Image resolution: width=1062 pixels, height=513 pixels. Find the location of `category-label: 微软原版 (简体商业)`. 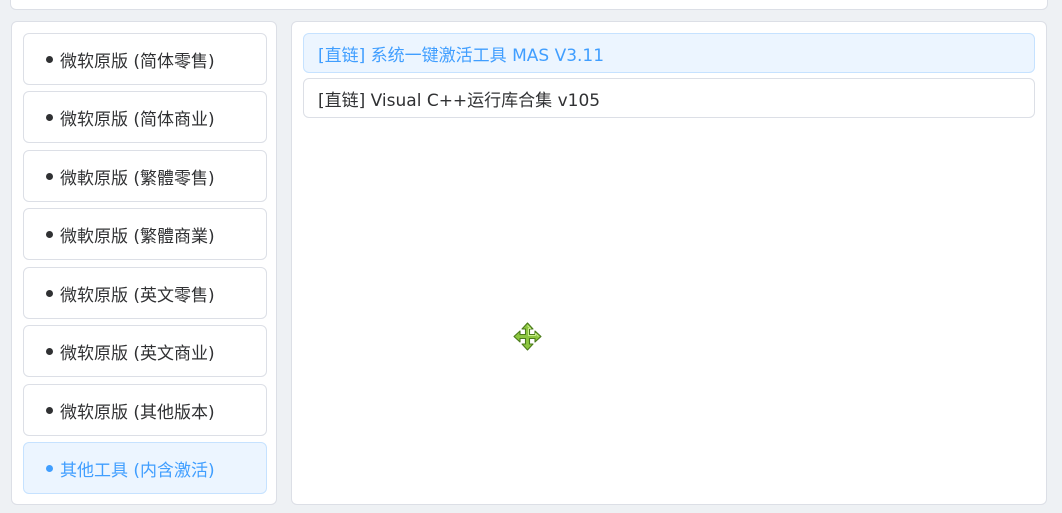

category-label: 微软原版 (简体商业) is located at coordinates (137, 119).